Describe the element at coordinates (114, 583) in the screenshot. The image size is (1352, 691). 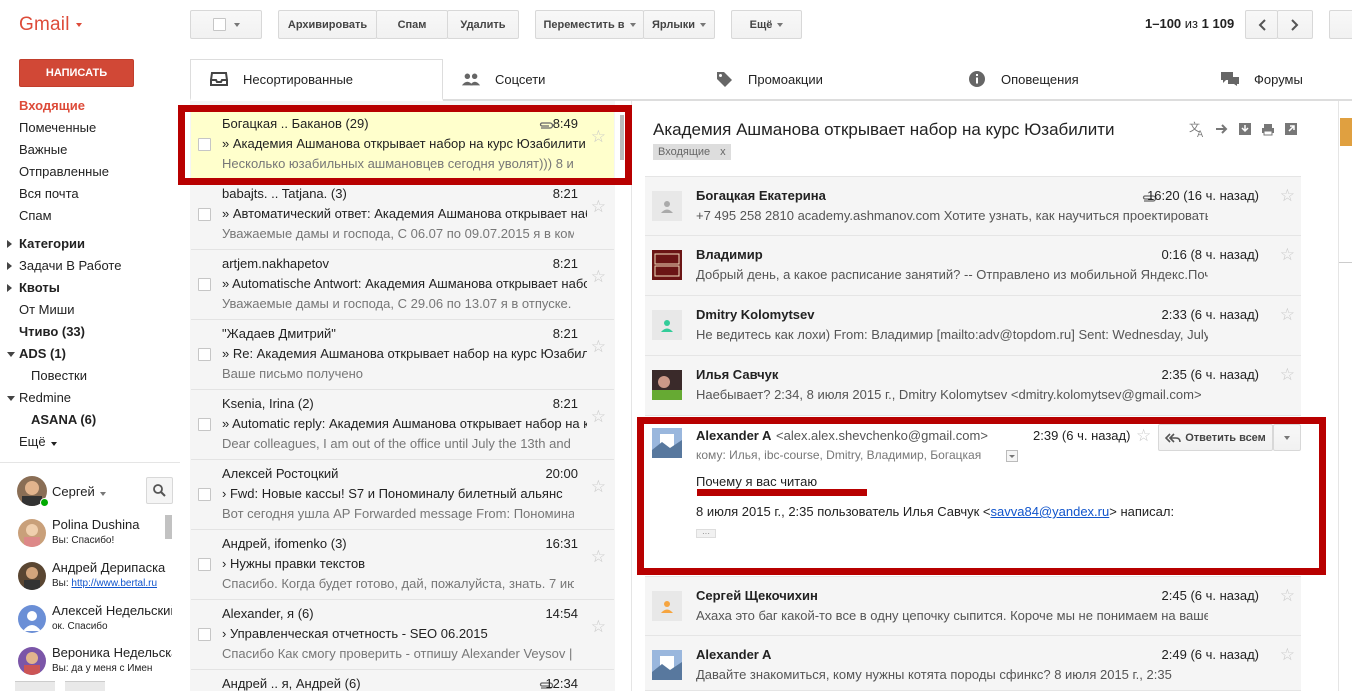
I see `chat-status-link: http://www.bertal.ru` at that location.